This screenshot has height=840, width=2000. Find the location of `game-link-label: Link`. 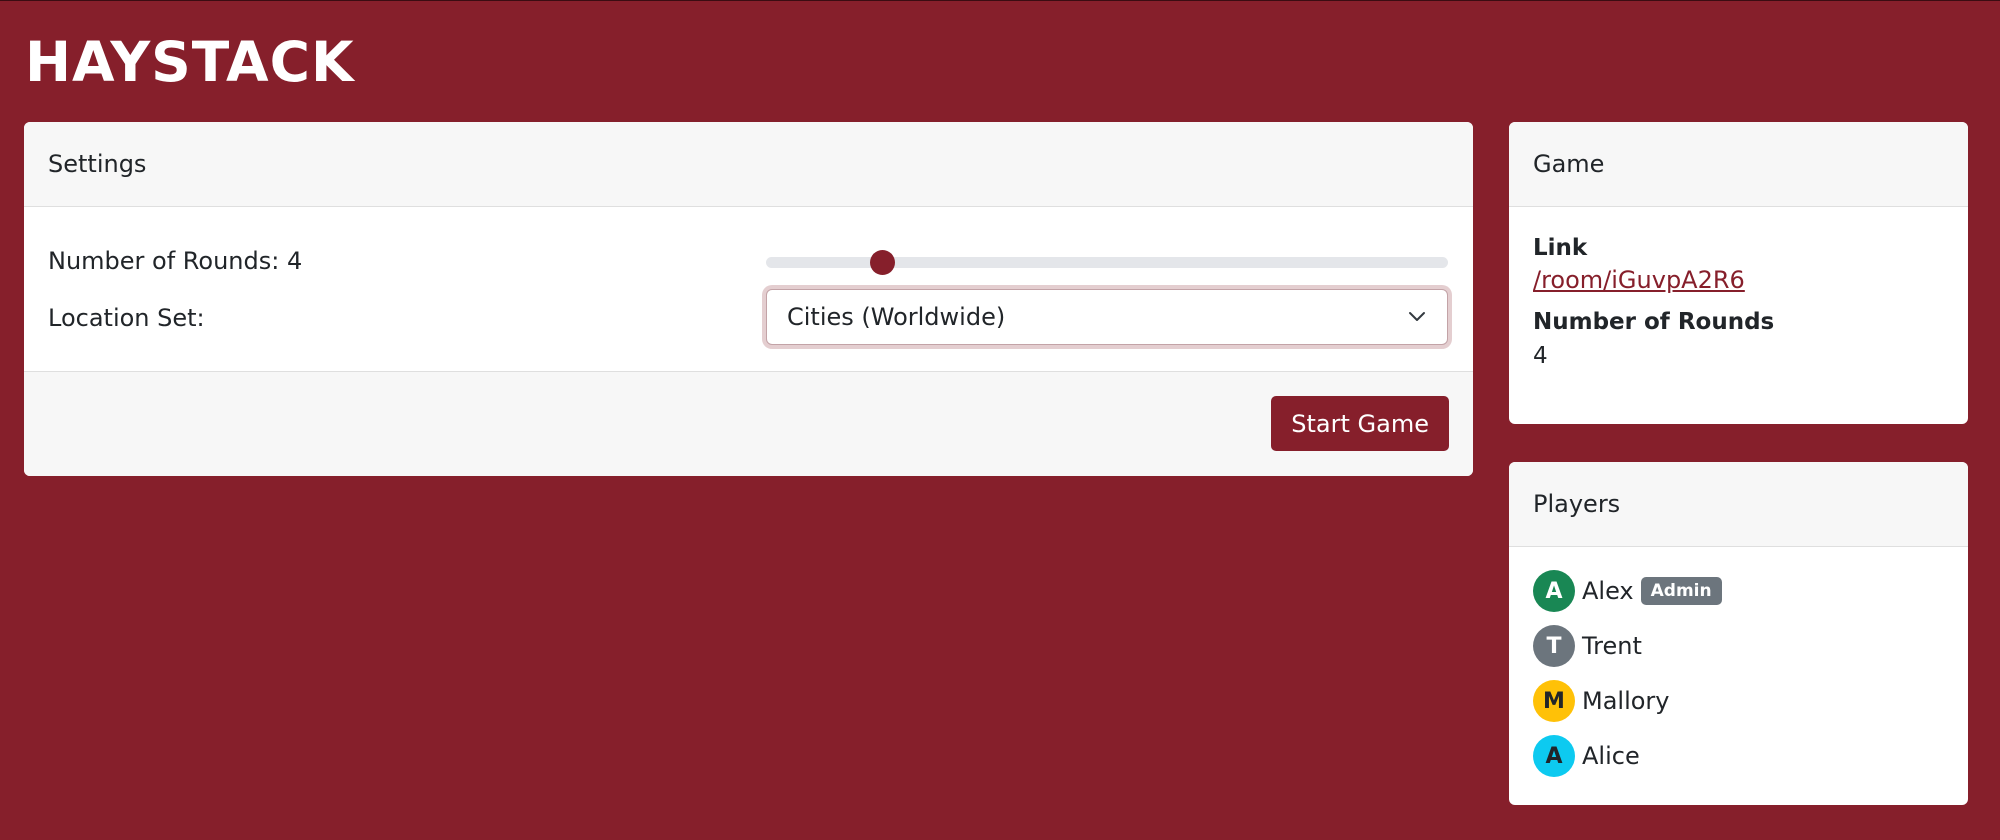

game-link-label: Link is located at coordinates (1560, 248).